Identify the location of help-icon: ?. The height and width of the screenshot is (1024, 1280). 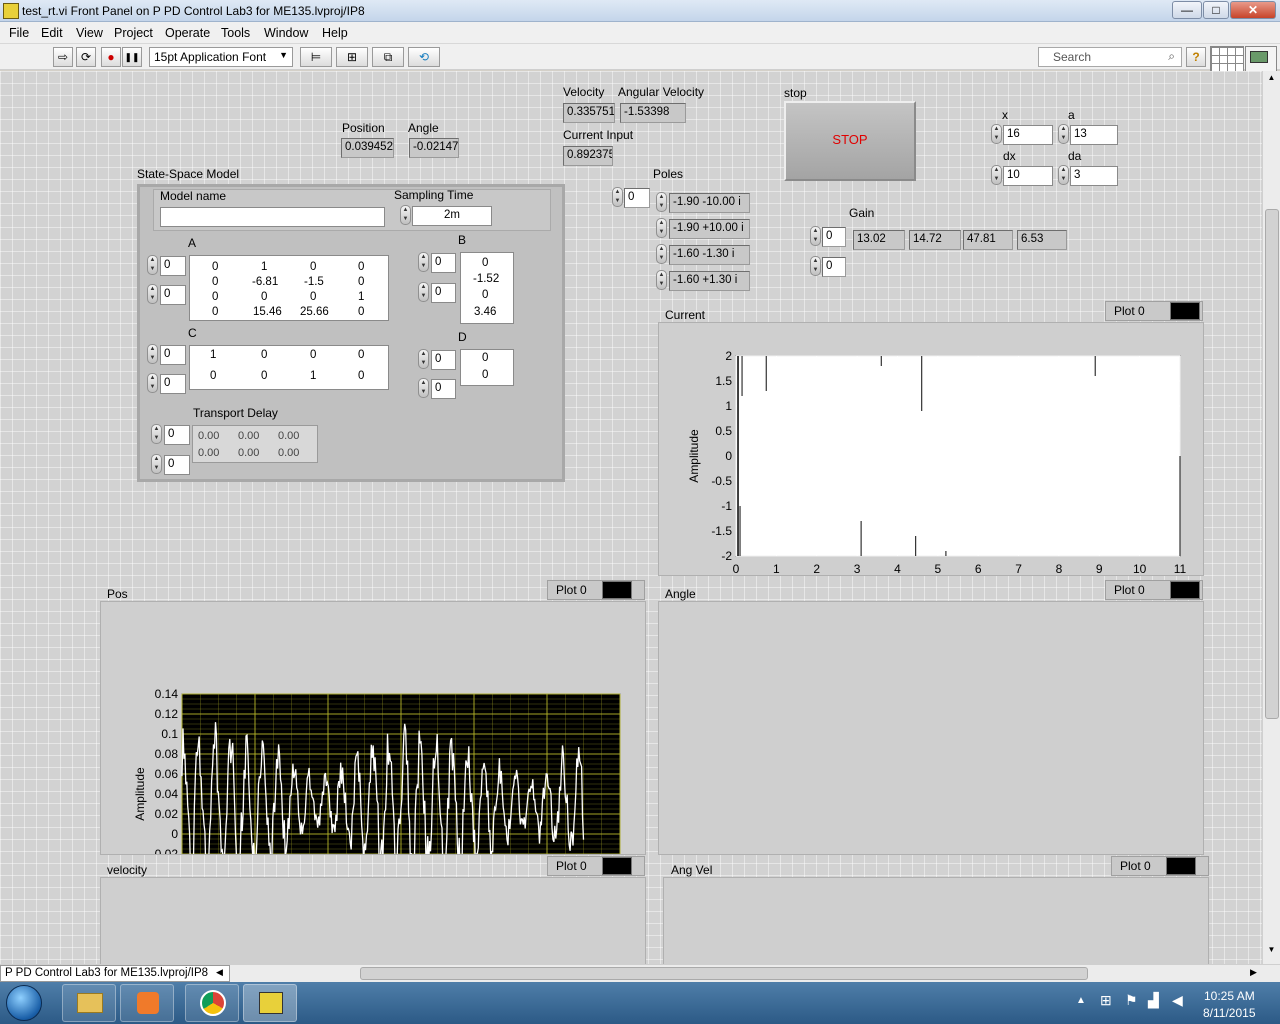
(1196, 57).